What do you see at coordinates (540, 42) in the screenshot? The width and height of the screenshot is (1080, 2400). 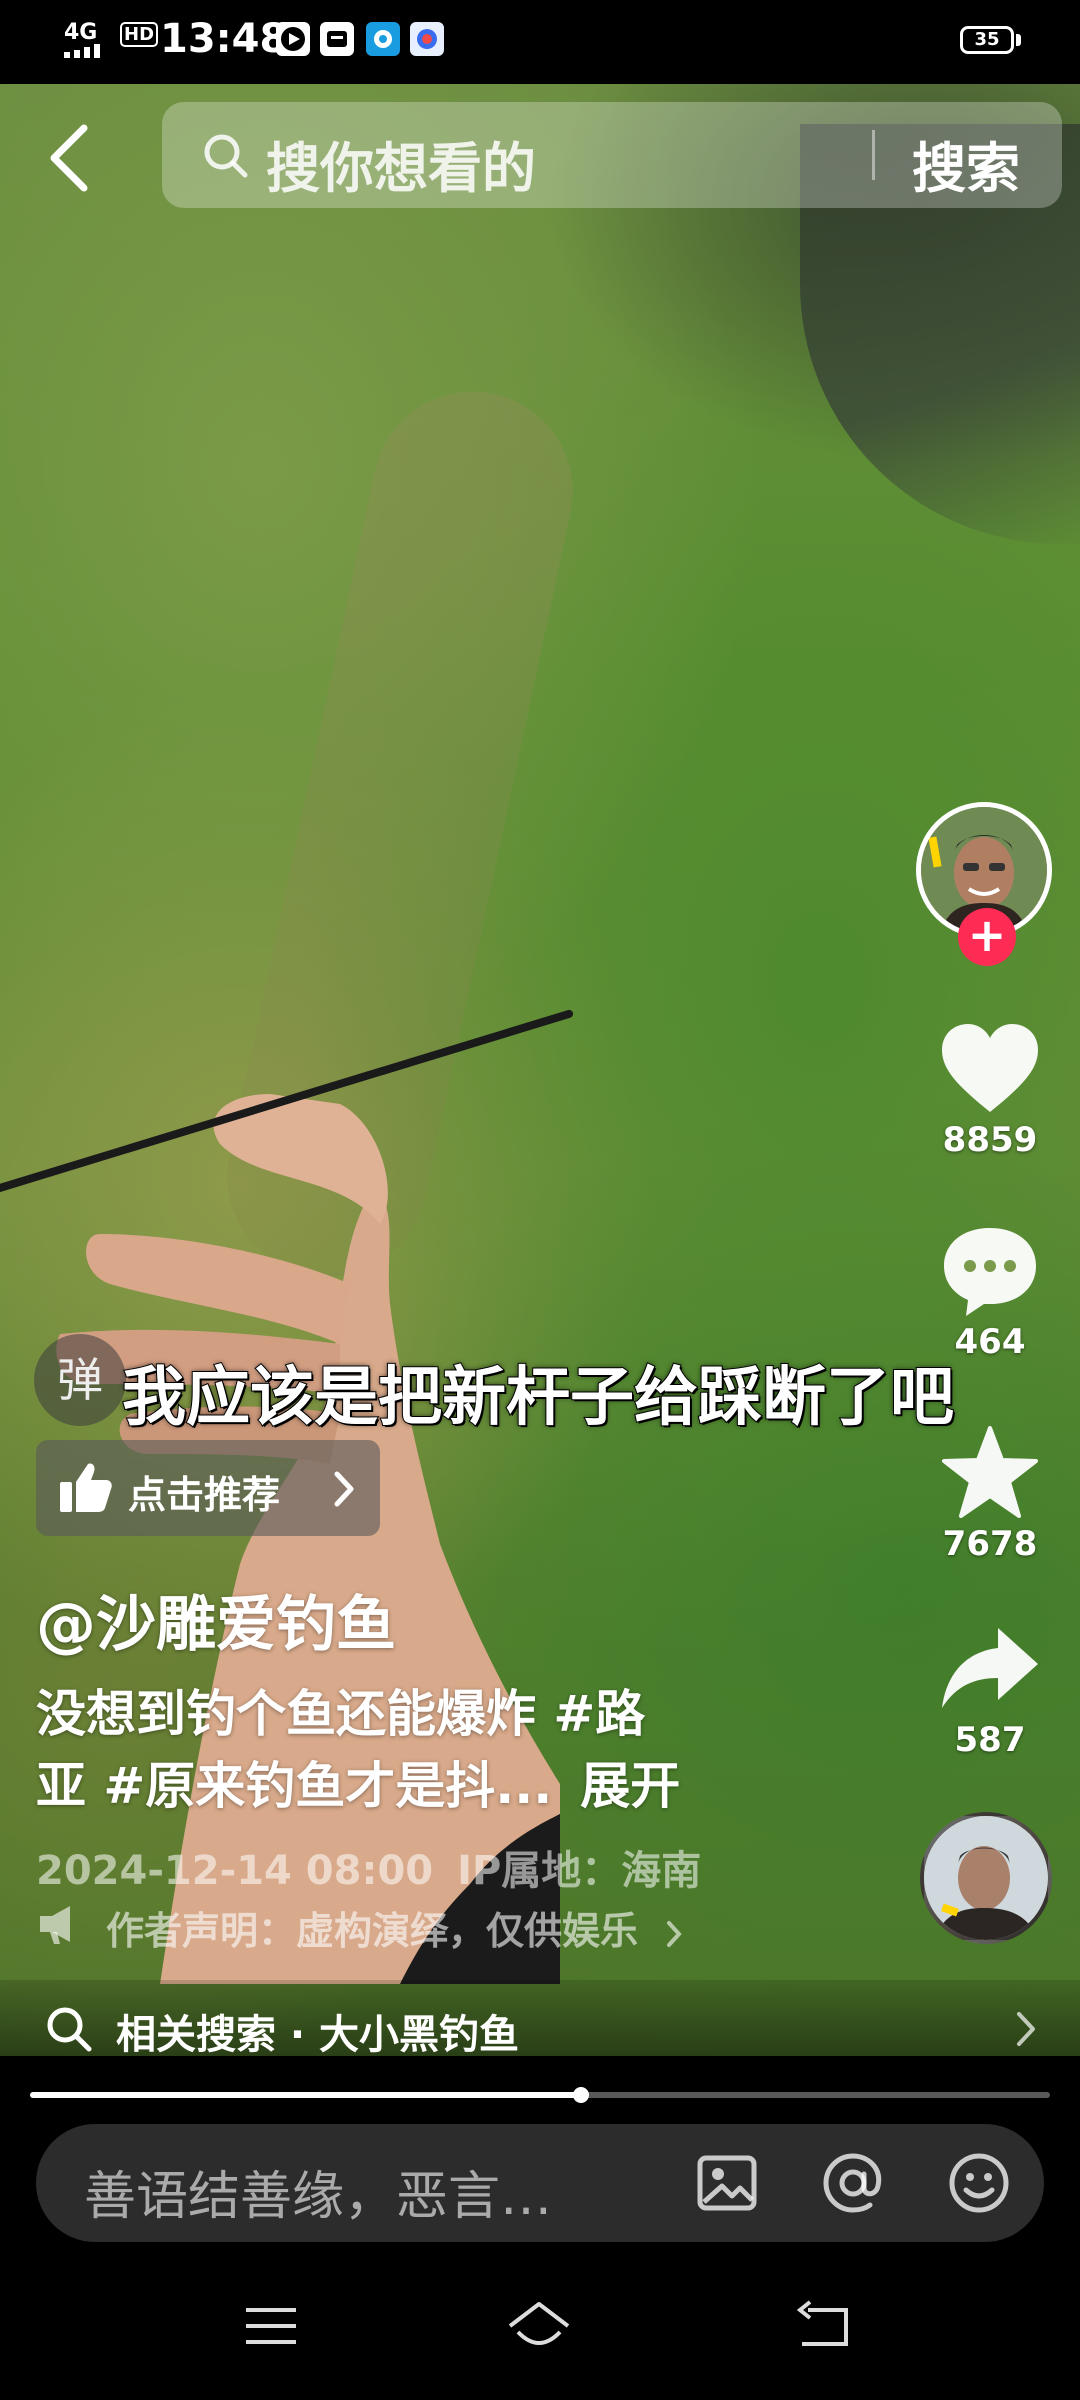 I see `status-bar: 4G HD 13:48 35` at bounding box center [540, 42].